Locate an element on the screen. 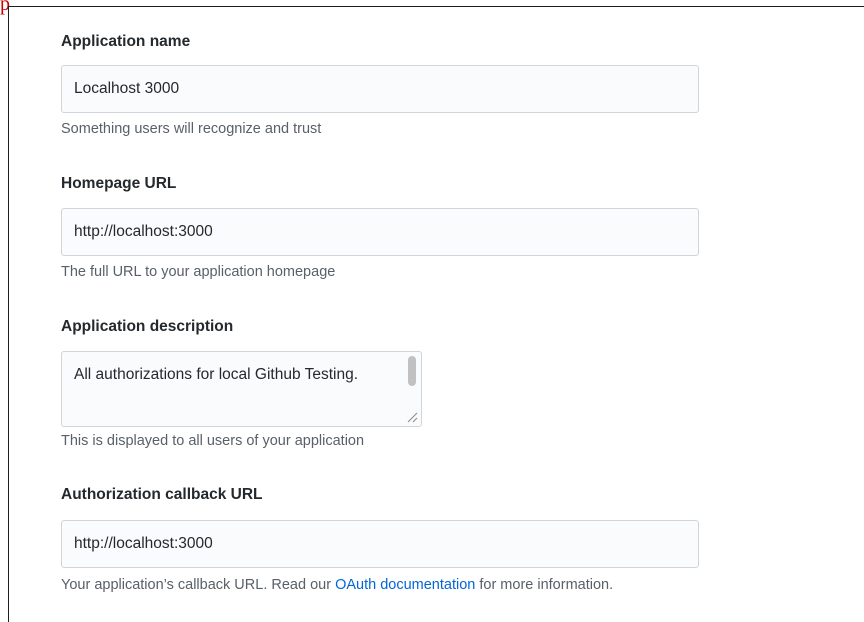  top-border is located at coordinates (436, 6).